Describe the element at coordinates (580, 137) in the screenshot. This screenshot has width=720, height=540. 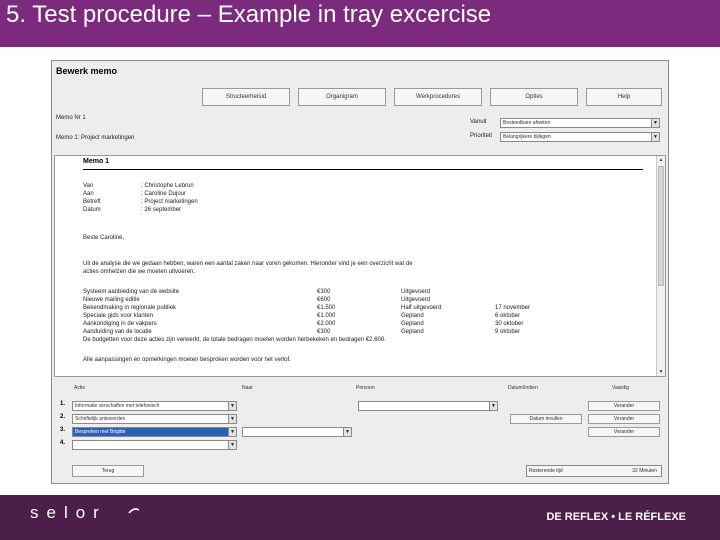
I see `priority-dropdown: Belangrijkere bijlagen ▼` at that location.